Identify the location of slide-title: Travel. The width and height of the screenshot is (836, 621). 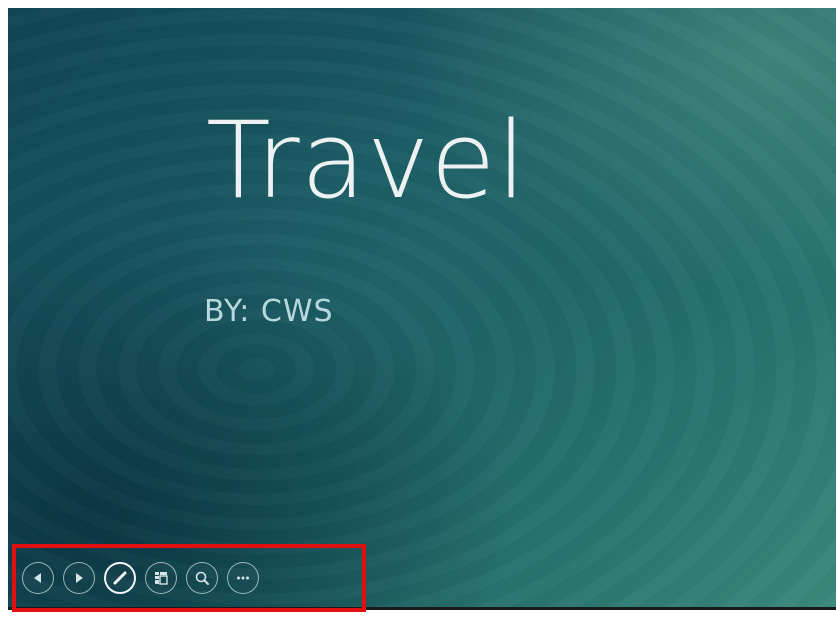
(367, 160).